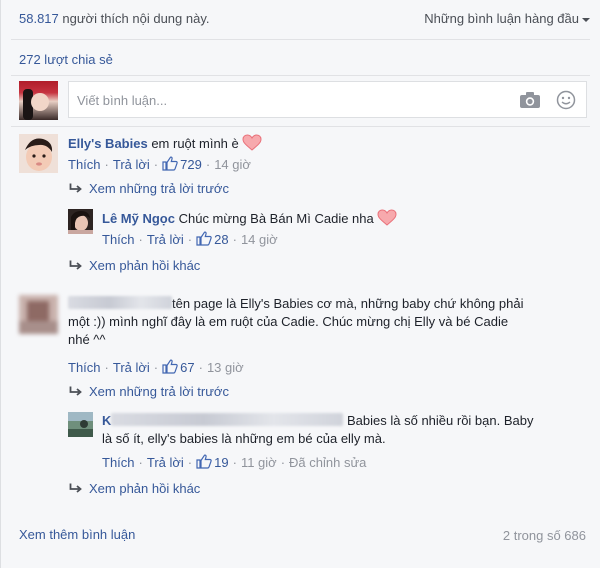 The width and height of the screenshot is (600, 568). I want to click on comment-text: em ruột mình è, so click(195, 143).